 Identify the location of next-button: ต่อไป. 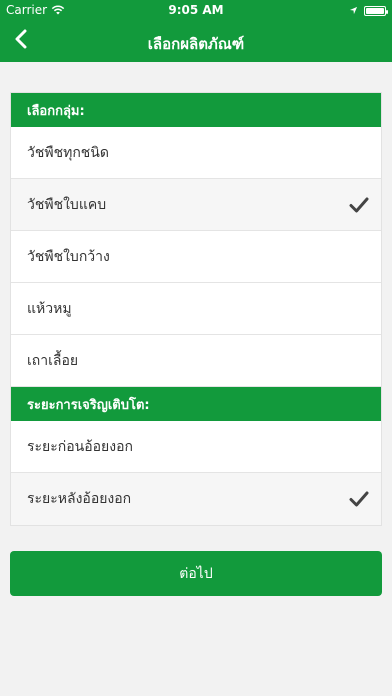
(196, 573).